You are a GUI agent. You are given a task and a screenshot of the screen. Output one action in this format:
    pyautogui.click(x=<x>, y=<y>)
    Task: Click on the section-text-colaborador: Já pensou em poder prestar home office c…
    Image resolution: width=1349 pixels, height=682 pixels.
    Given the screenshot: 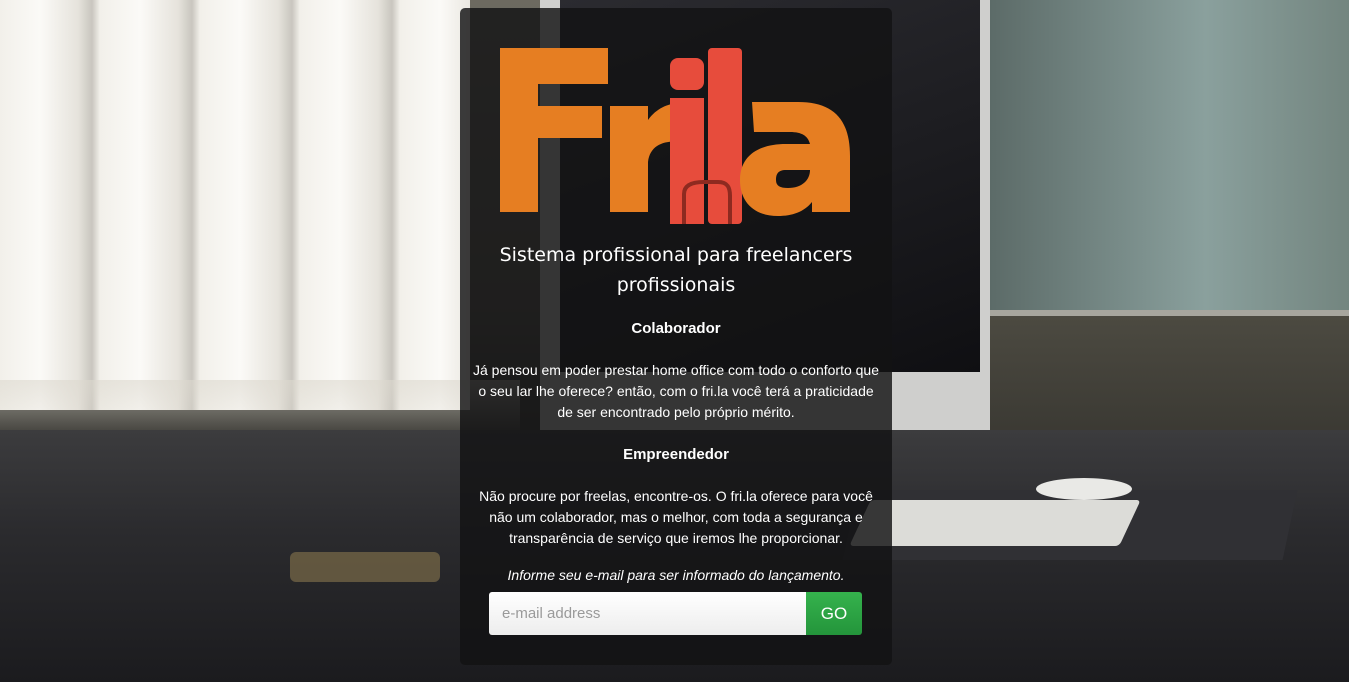 What is the action you would take?
    pyautogui.click(x=676, y=391)
    